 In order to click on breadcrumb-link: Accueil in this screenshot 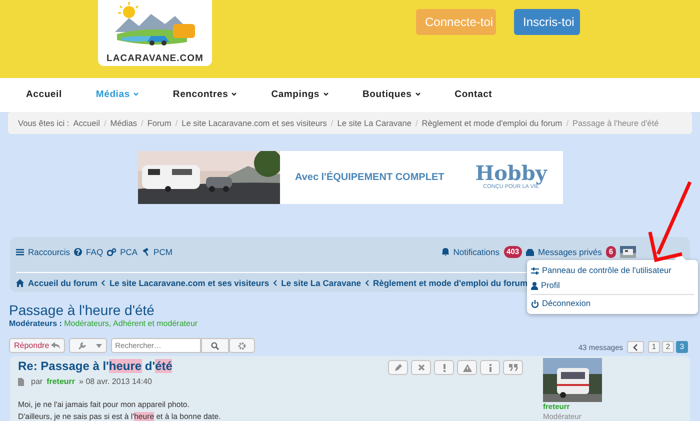, I will do `click(86, 123)`.